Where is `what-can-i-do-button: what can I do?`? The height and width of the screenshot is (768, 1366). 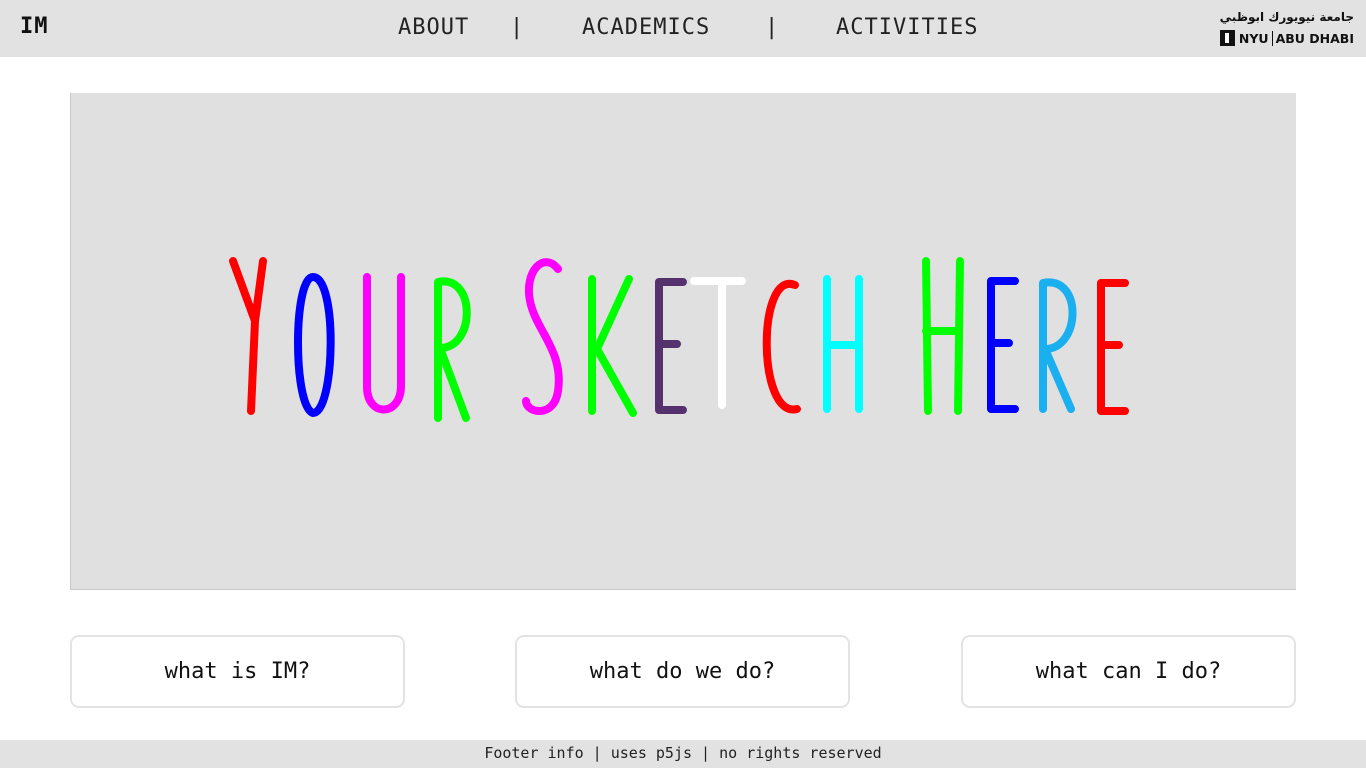 what-can-i-do-button: what can I do? is located at coordinates (1128, 671).